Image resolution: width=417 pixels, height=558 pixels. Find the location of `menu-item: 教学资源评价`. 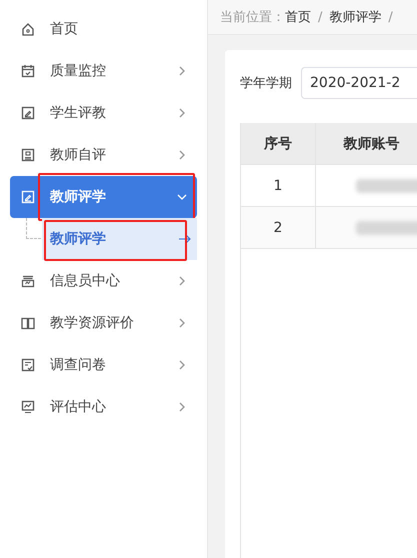

menu-item: 教学资源评价 is located at coordinates (103, 323).